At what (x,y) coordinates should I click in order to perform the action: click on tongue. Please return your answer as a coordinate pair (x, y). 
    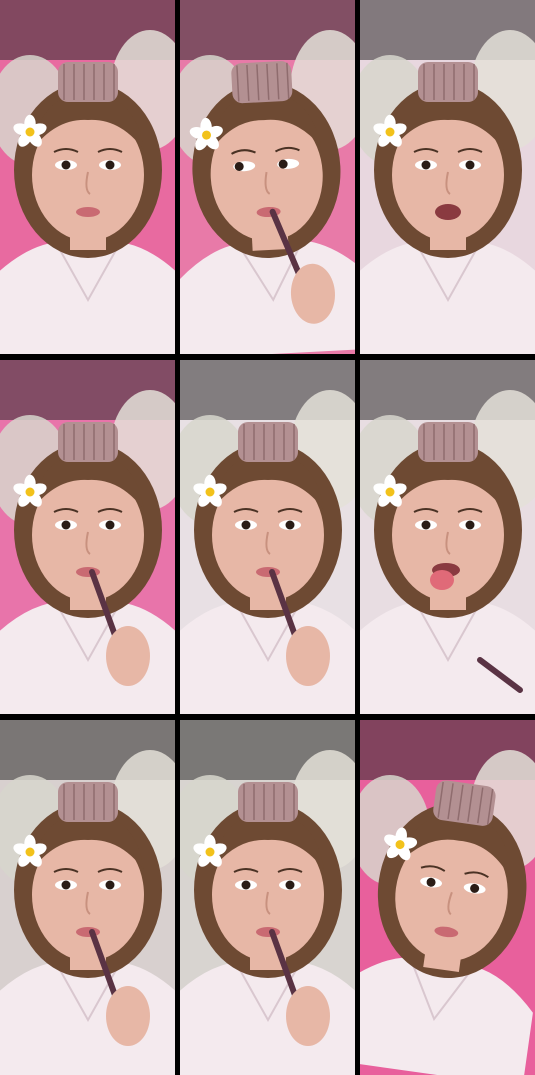
    Looking at the image, I should click on (442, 580).